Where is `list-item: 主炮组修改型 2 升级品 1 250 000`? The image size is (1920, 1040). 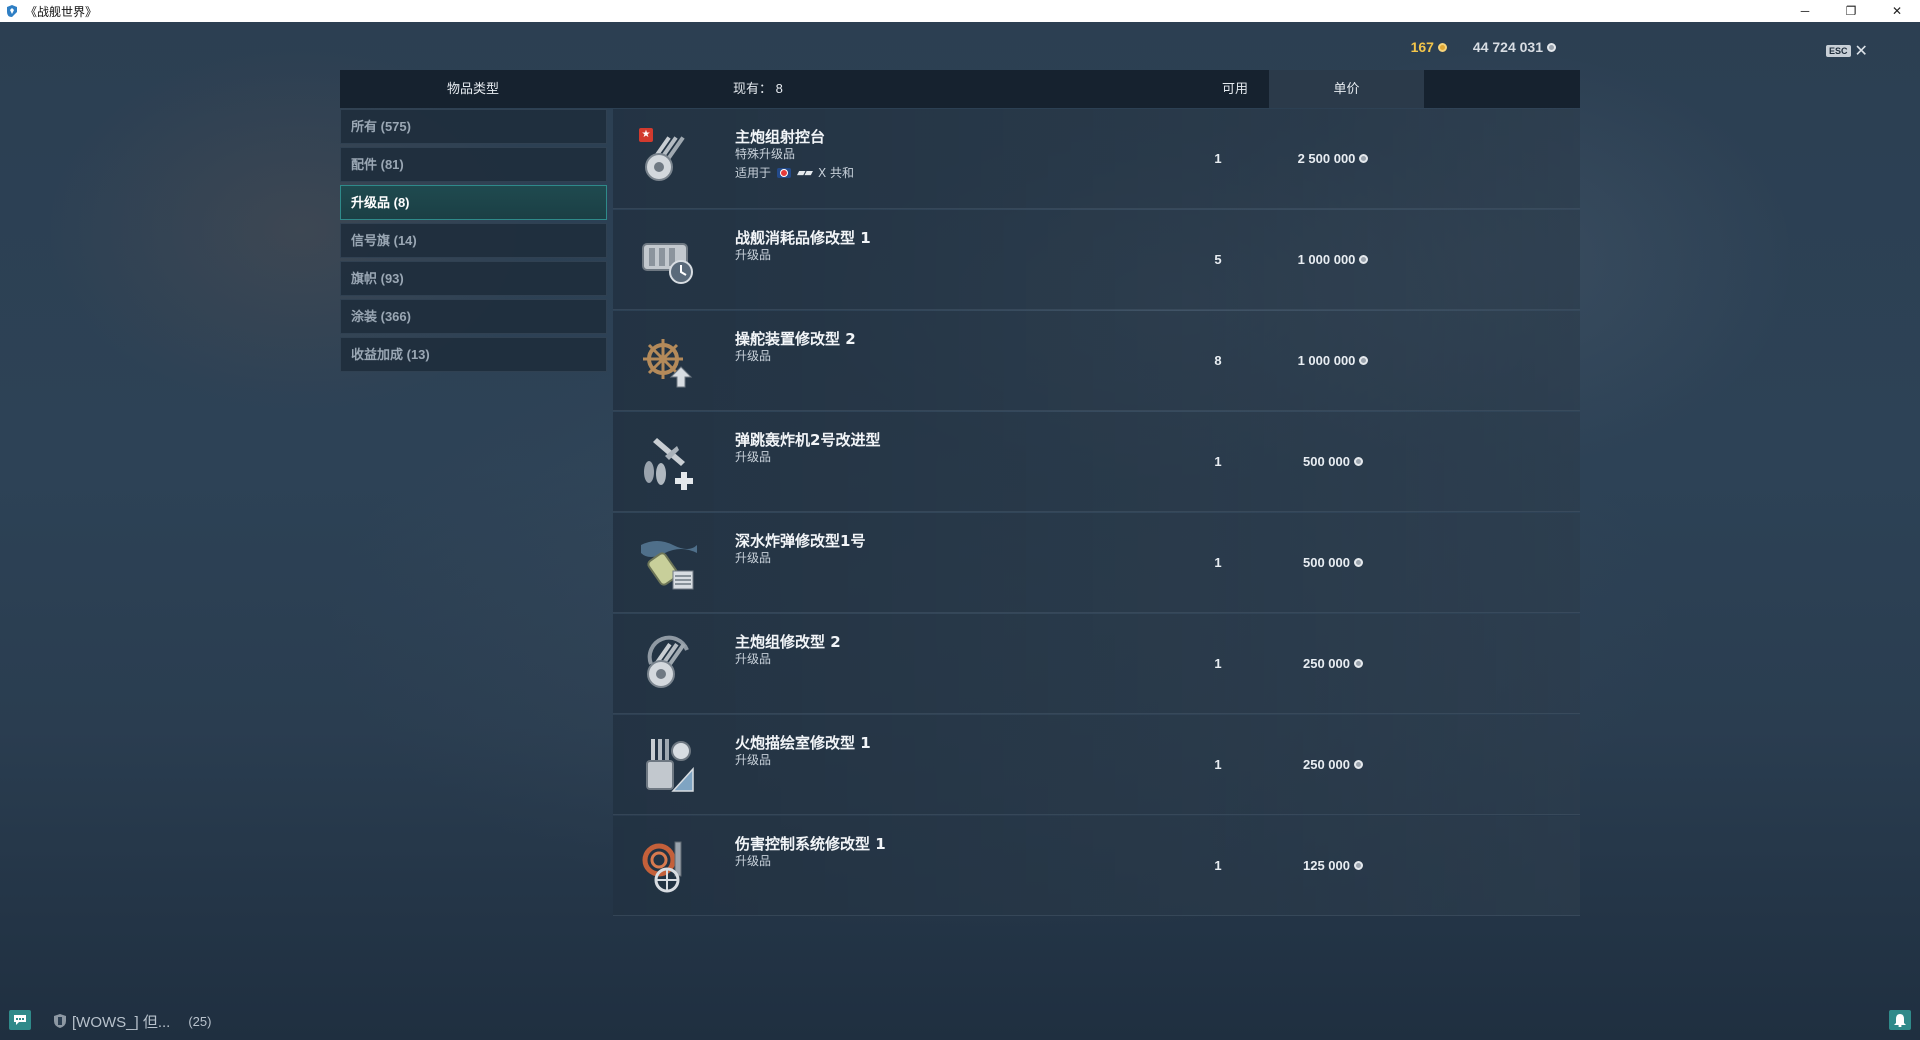
list-item: 主炮组修改型 2 升级品 1 250 000 is located at coordinates (1096, 664).